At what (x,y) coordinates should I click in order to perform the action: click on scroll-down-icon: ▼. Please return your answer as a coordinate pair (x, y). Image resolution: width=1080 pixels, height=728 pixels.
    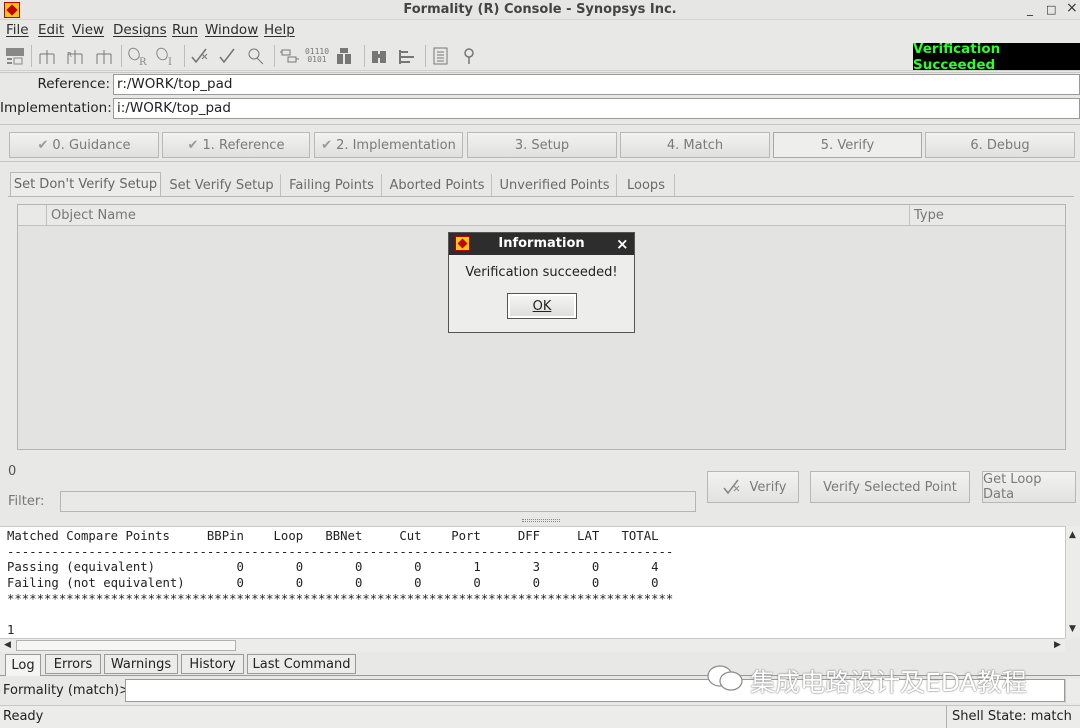
    Looking at the image, I should click on (1072, 629).